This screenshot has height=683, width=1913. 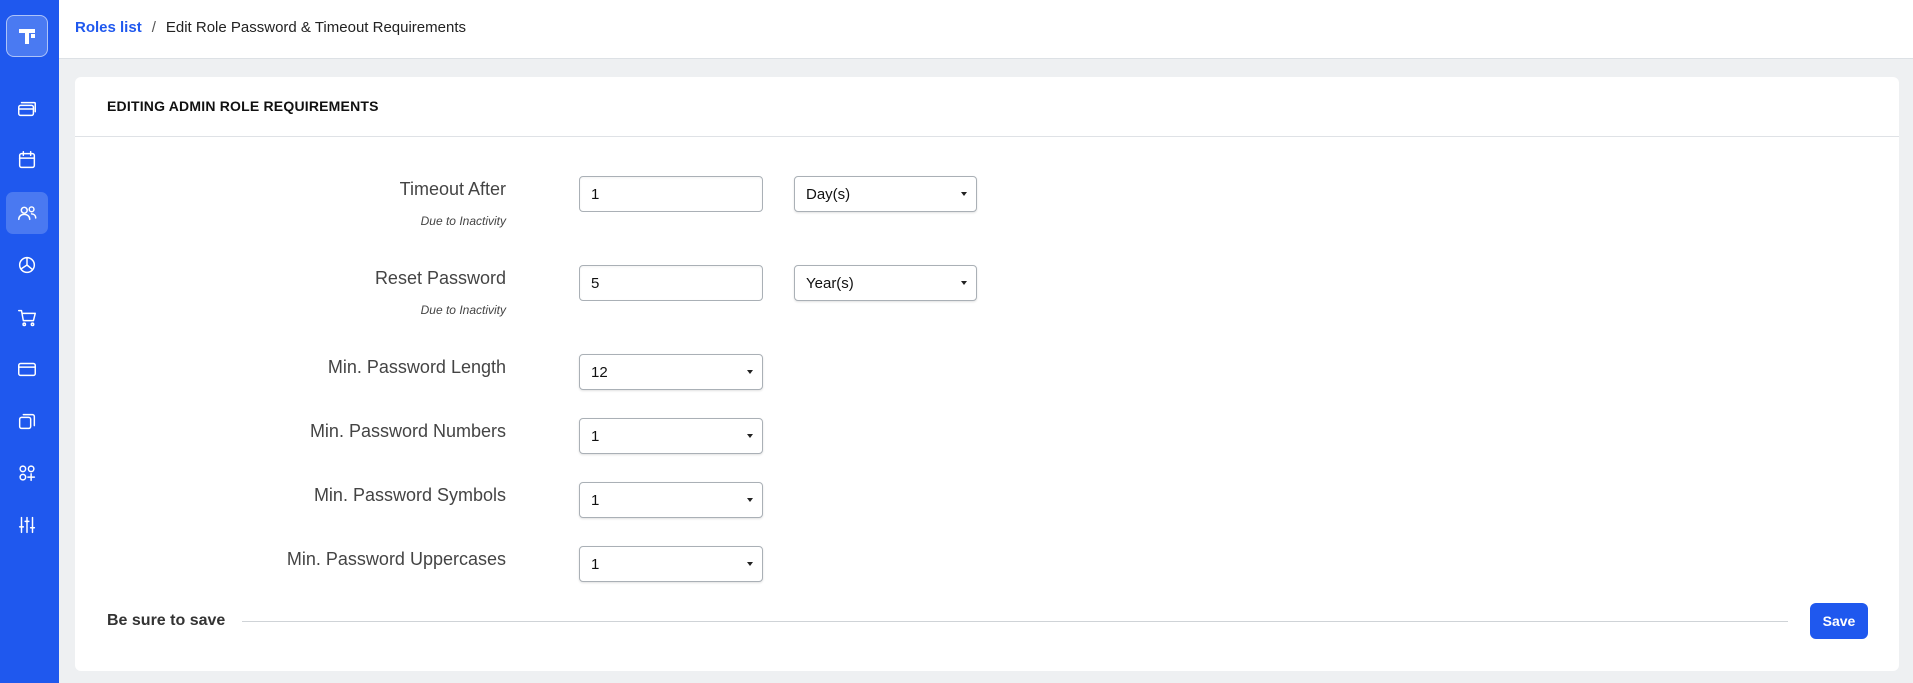 I want to click on divider, so click(x=1015, y=621).